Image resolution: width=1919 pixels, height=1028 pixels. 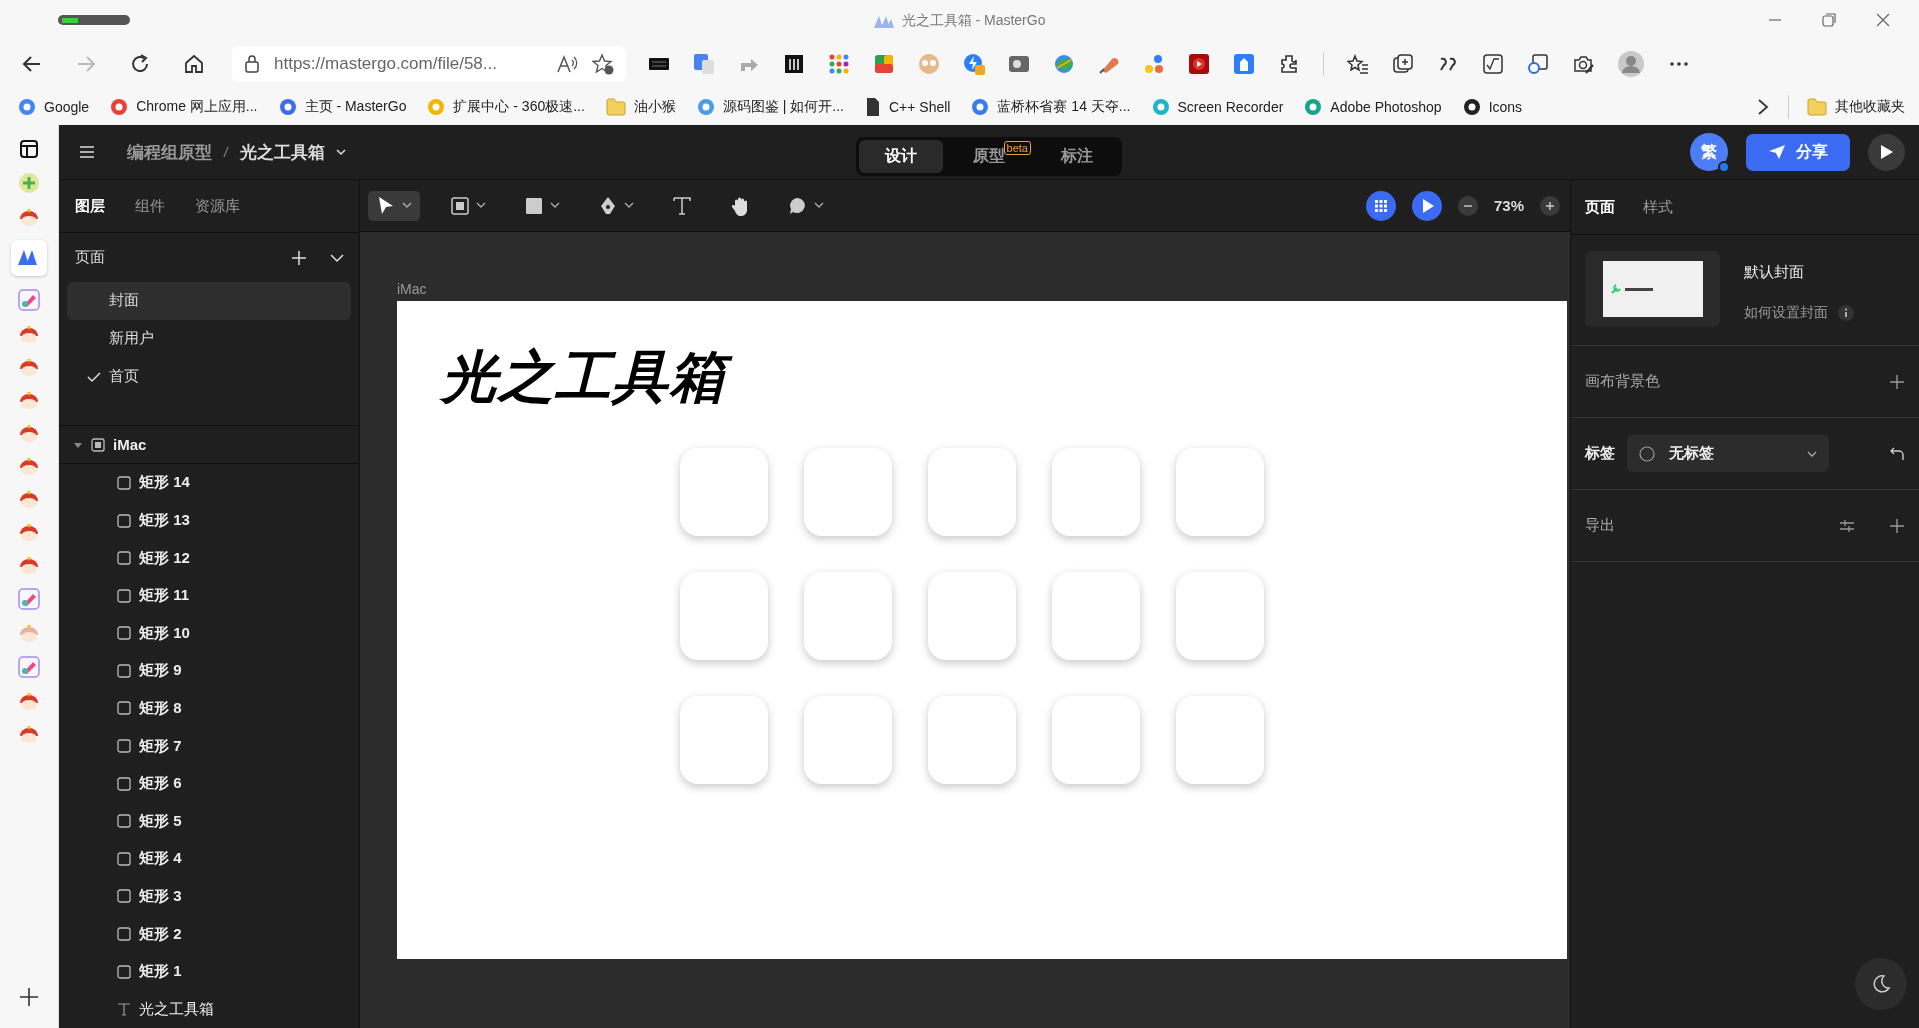 I want to click on present-button, so click(x=1886, y=152).